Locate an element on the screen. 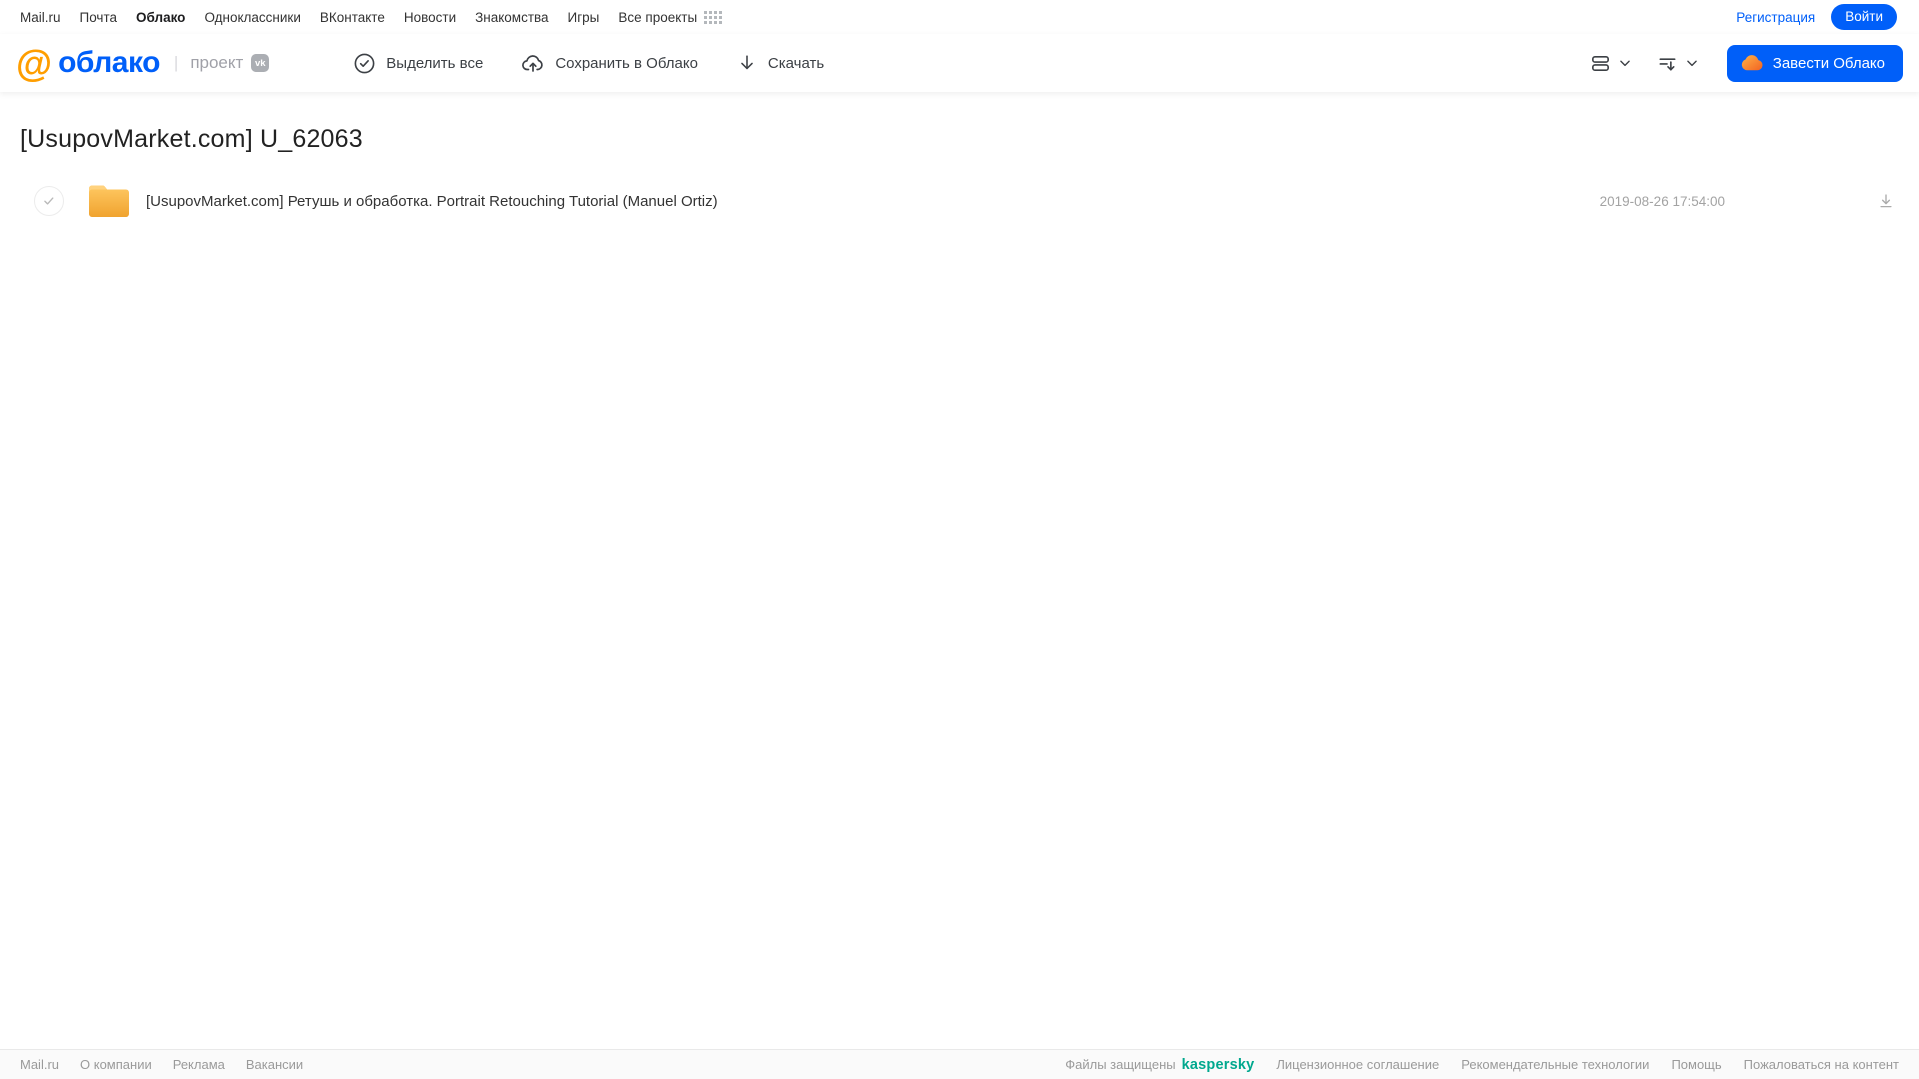 This screenshot has height=1079, width=1919. file-toolbar: Выделить все Сохранить в Облако Скачать is located at coordinates (588, 63).